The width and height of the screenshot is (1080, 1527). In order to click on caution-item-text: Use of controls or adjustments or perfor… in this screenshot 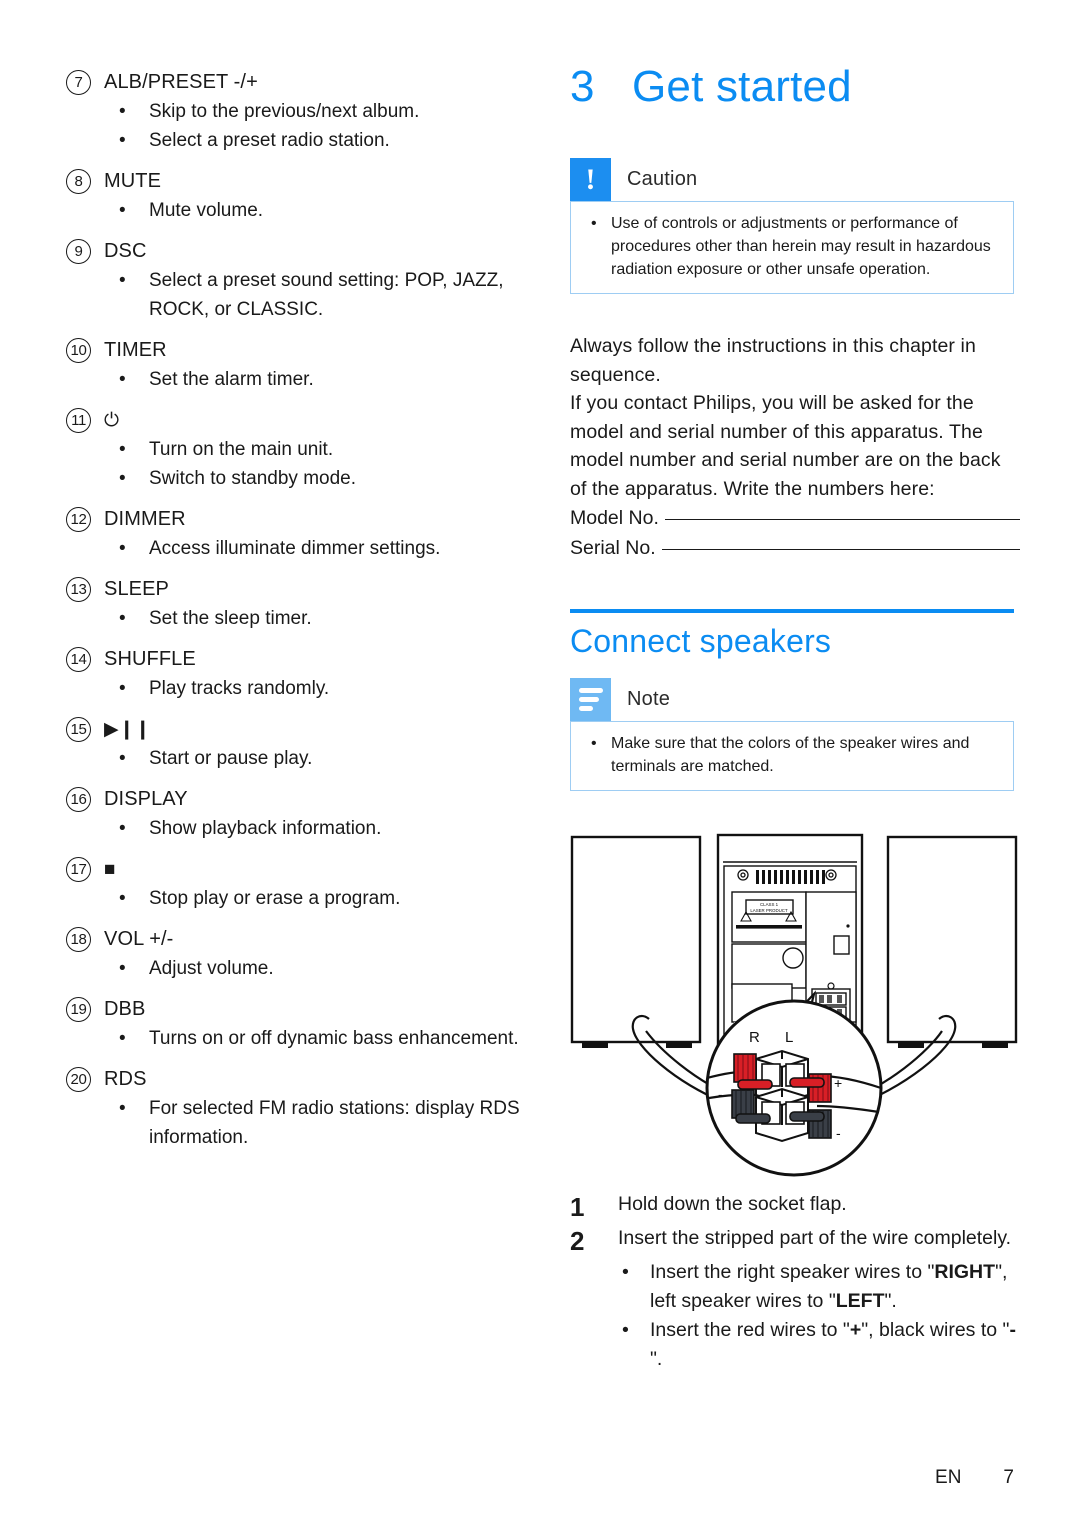, I will do `click(801, 246)`.